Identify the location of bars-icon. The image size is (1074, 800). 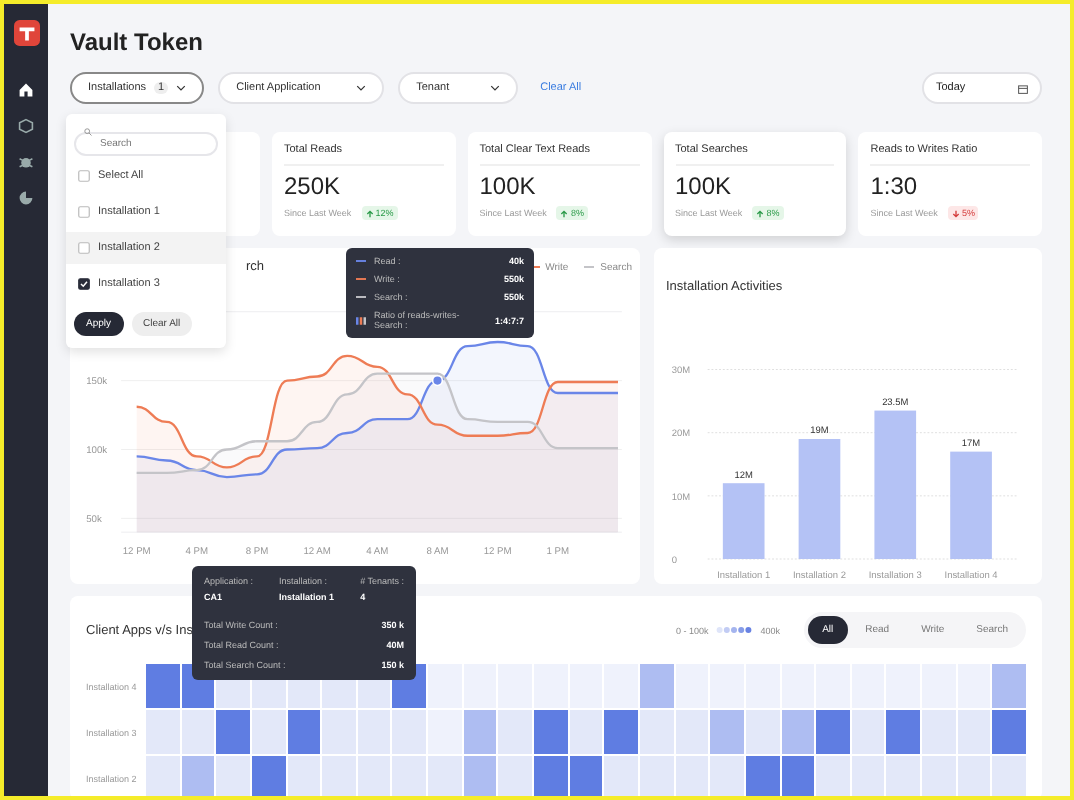
(361, 320).